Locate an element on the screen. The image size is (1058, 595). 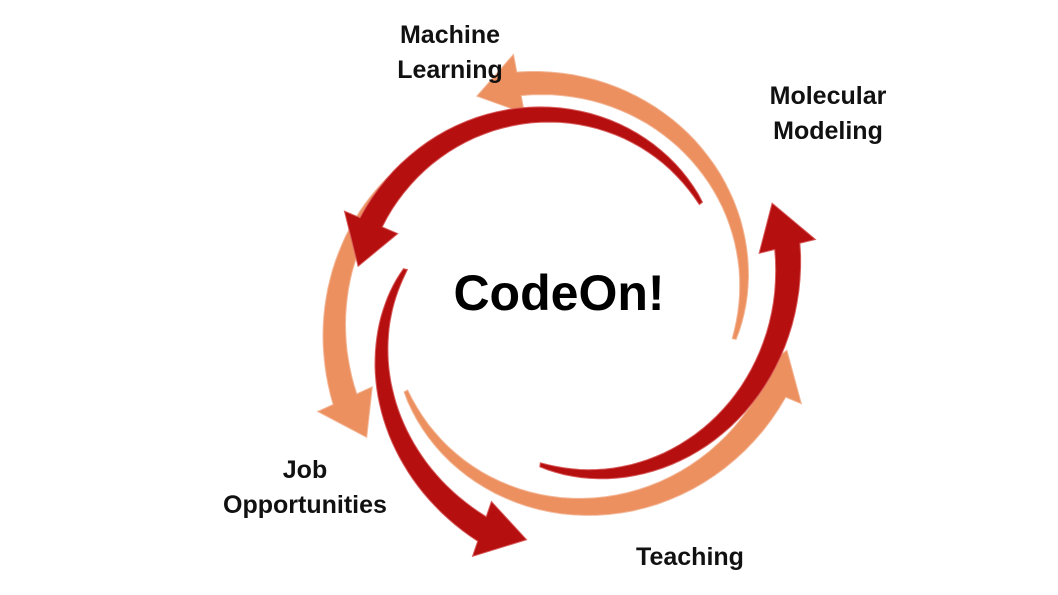
label-job-opportunities: Job Opportunities is located at coordinates (305, 488).